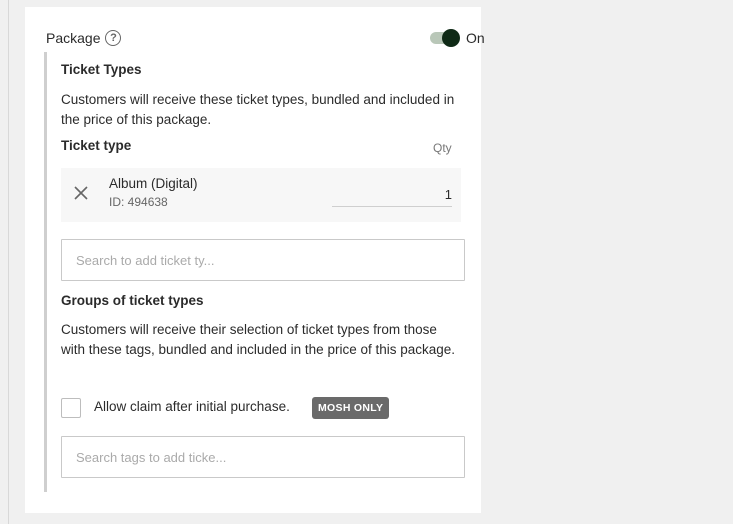 This screenshot has width=733, height=524. I want to click on ticket-row: Album (Digital) ID: 494638, so click(261, 195).